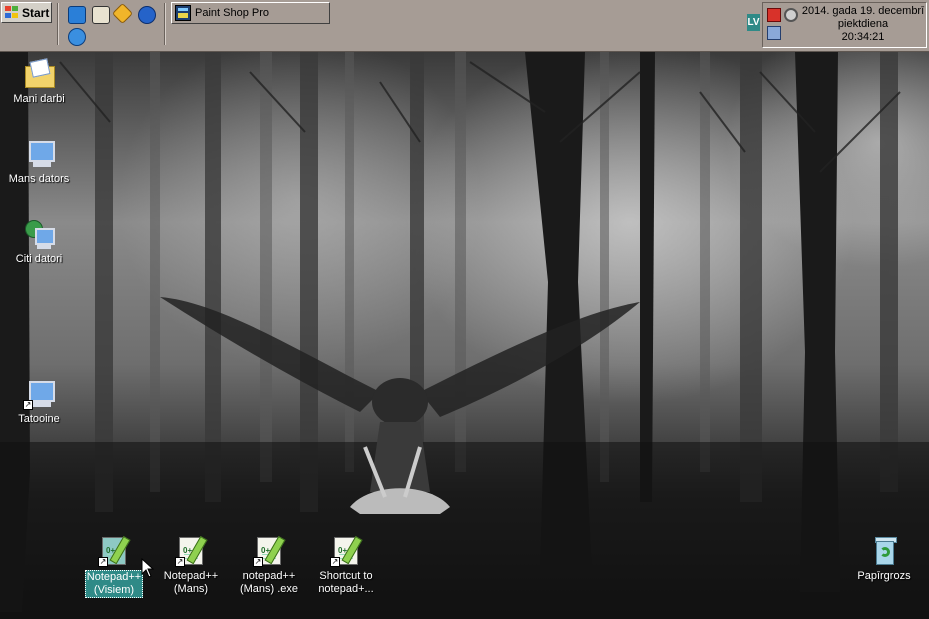  I want to click on desktop-icon-label: Mans dators, so click(39, 179).